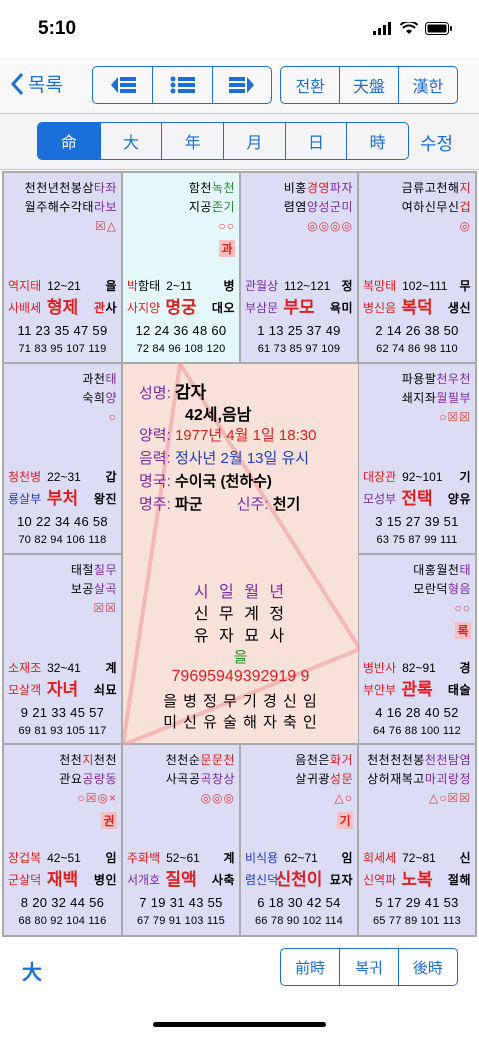 The height and width of the screenshot is (1039, 479). Describe the element at coordinates (262, 286) in the screenshot. I see `star-text: 관월상` at that location.